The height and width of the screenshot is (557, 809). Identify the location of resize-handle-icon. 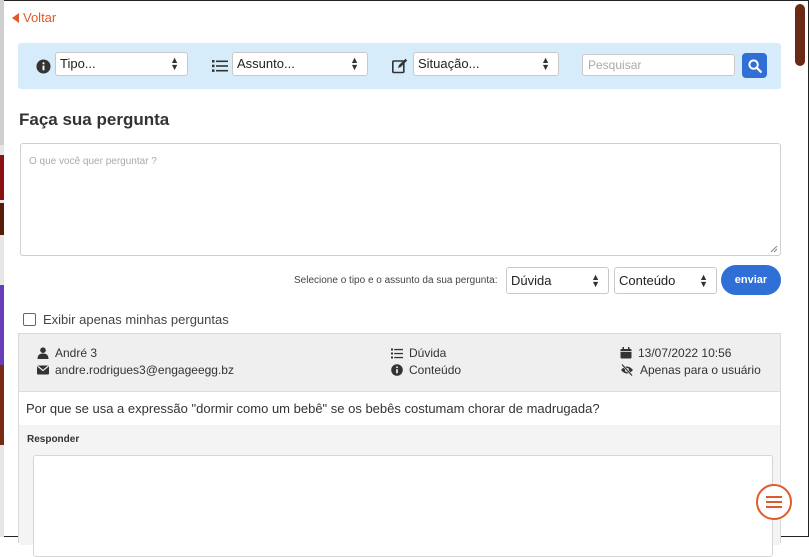
(774, 249).